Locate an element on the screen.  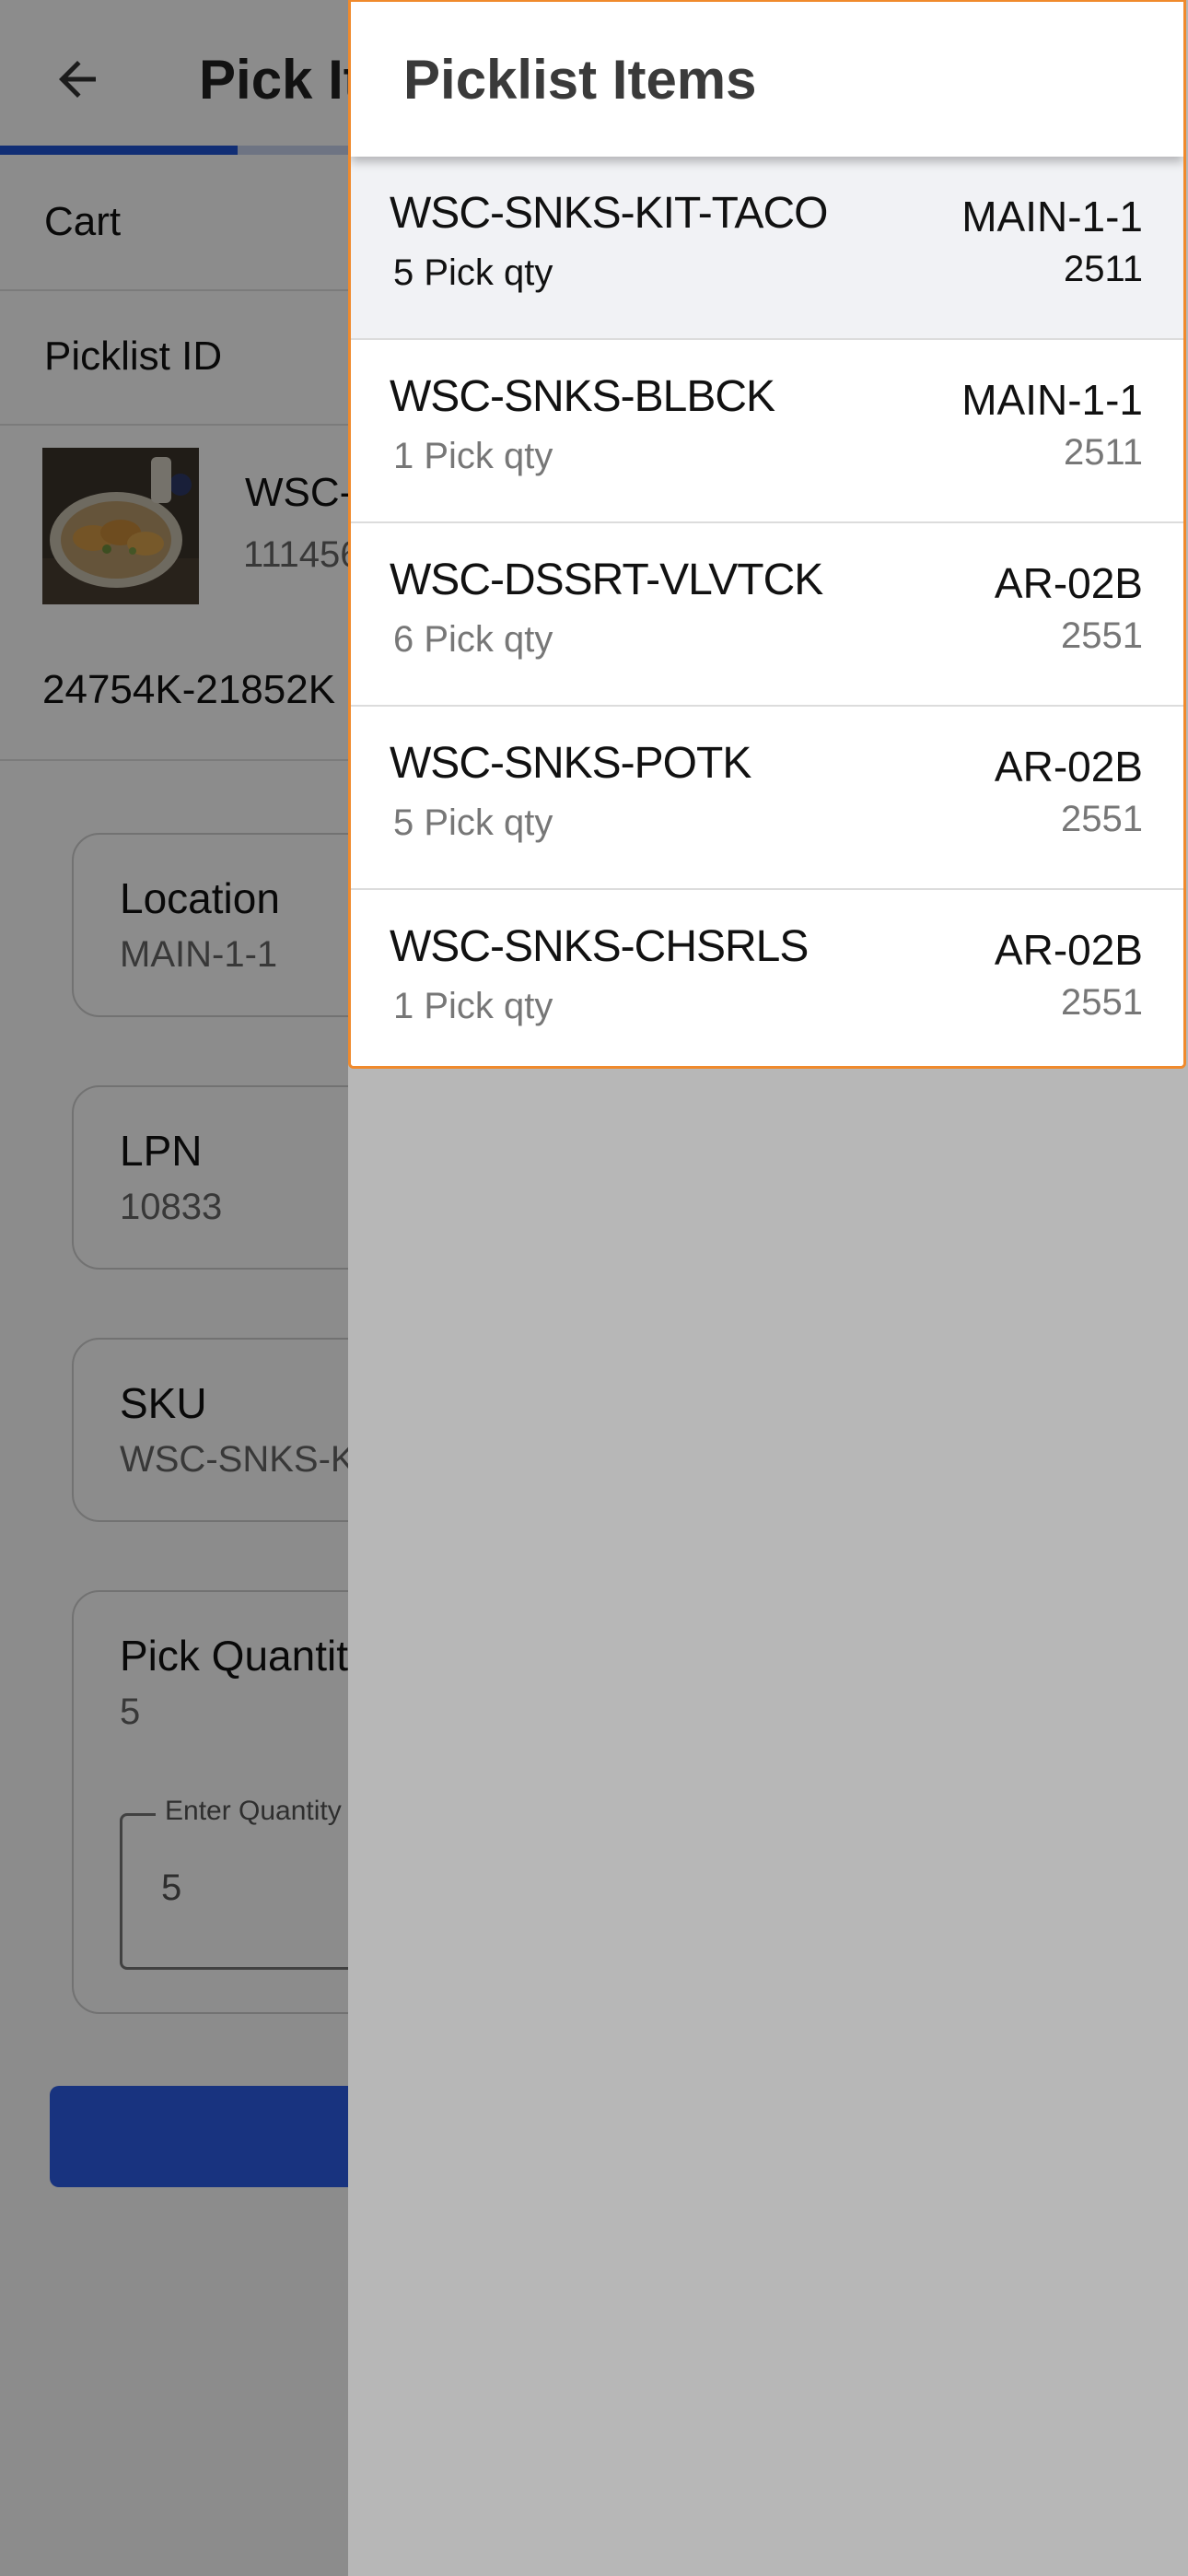
picklist-item: WSC-SNKS-BLBCK 1 Pick qty MAIN-1-1 2511 is located at coordinates (767, 431).